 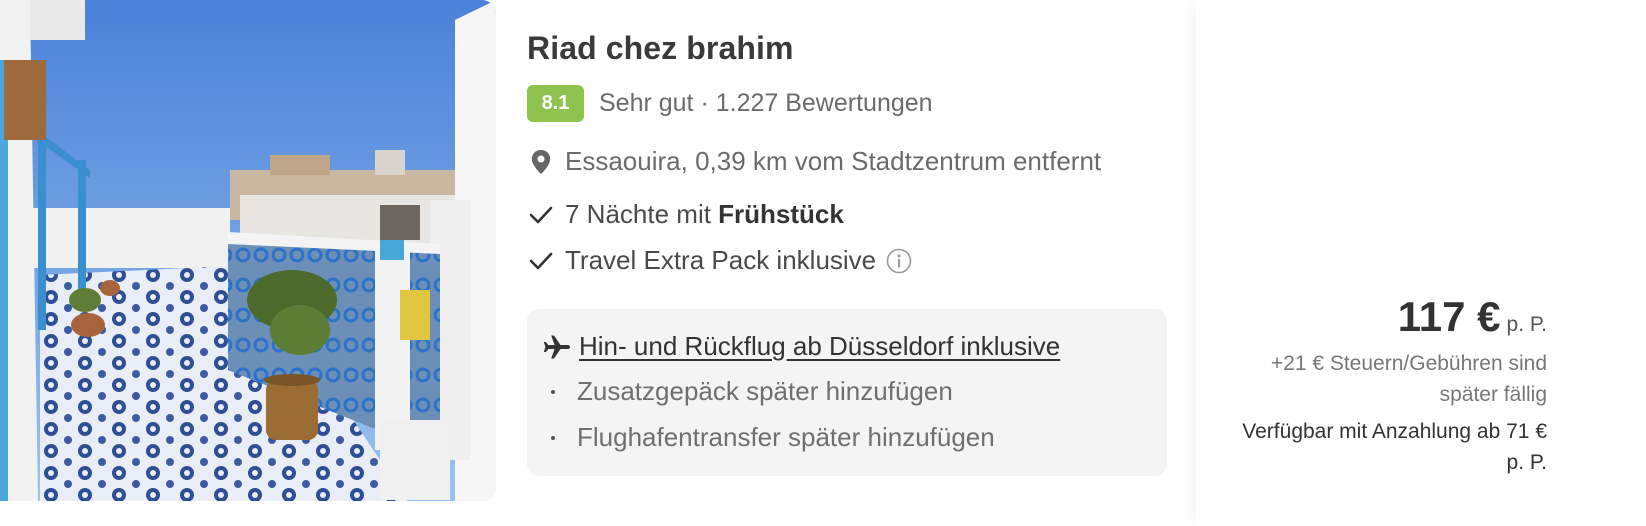 What do you see at coordinates (557, 347) in the screenshot?
I see `plane-icon` at bounding box center [557, 347].